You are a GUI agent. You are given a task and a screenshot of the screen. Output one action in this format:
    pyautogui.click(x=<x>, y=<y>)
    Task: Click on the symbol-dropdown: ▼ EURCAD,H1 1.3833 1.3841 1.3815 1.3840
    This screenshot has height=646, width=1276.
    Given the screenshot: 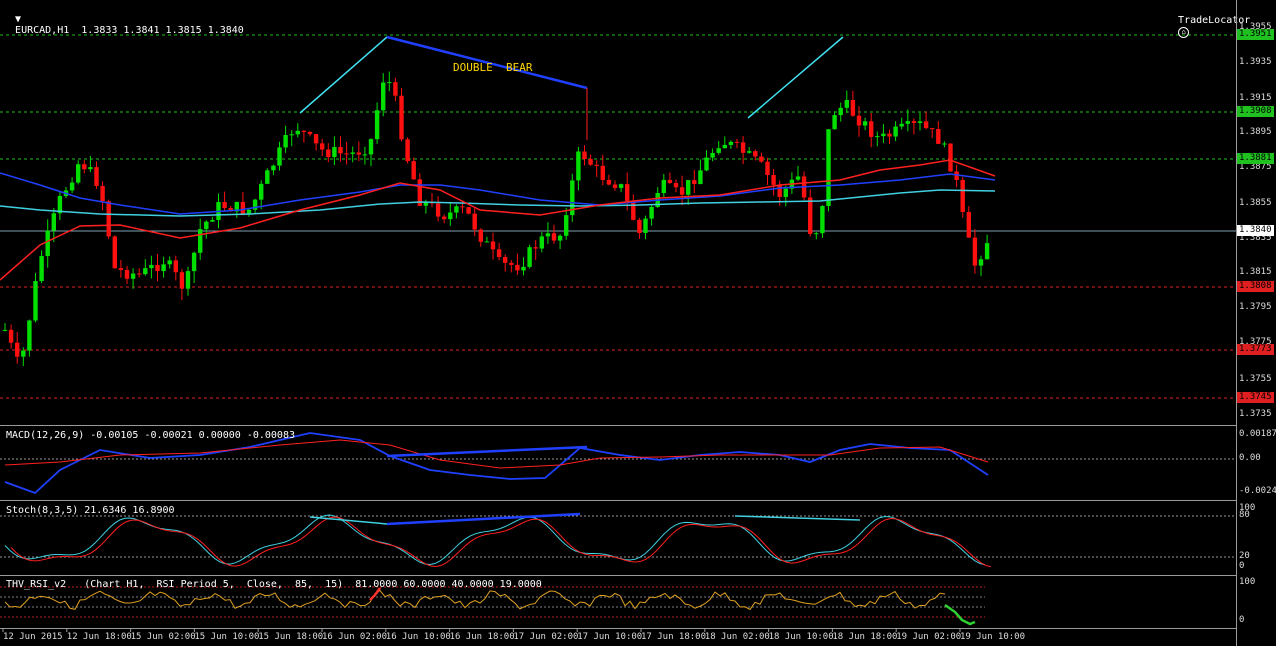 What is the action you would take?
    pyautogui.click(x=123, y=19)
    